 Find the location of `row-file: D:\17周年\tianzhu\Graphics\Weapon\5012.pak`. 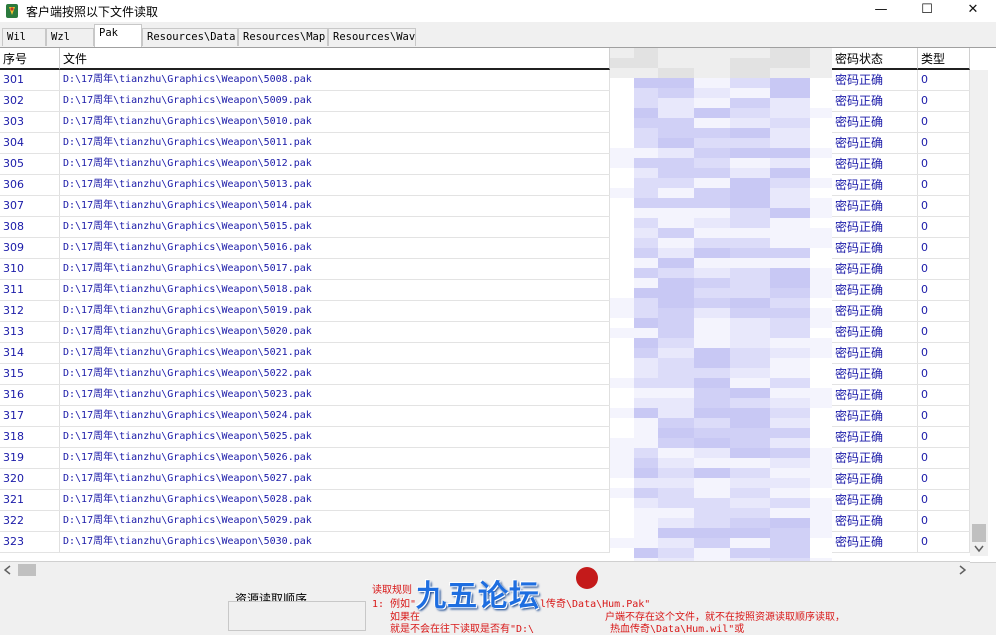

row-file: D:\17周年\tianzhu\Graphics\Weapon\5012.pak is located at coordinates (335, 164).